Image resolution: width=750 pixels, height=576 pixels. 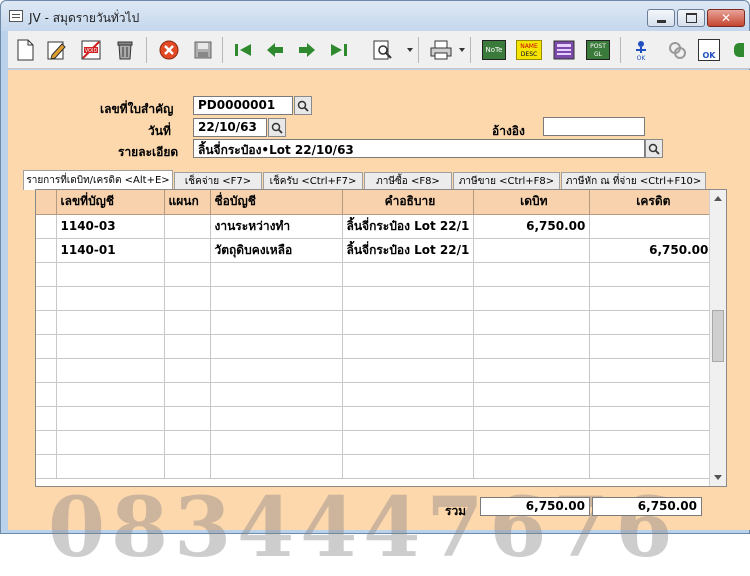 What do you see at coordinates (661, 18) in the screenshot?
I see `minimize-button` at bounding box center [661, 18].